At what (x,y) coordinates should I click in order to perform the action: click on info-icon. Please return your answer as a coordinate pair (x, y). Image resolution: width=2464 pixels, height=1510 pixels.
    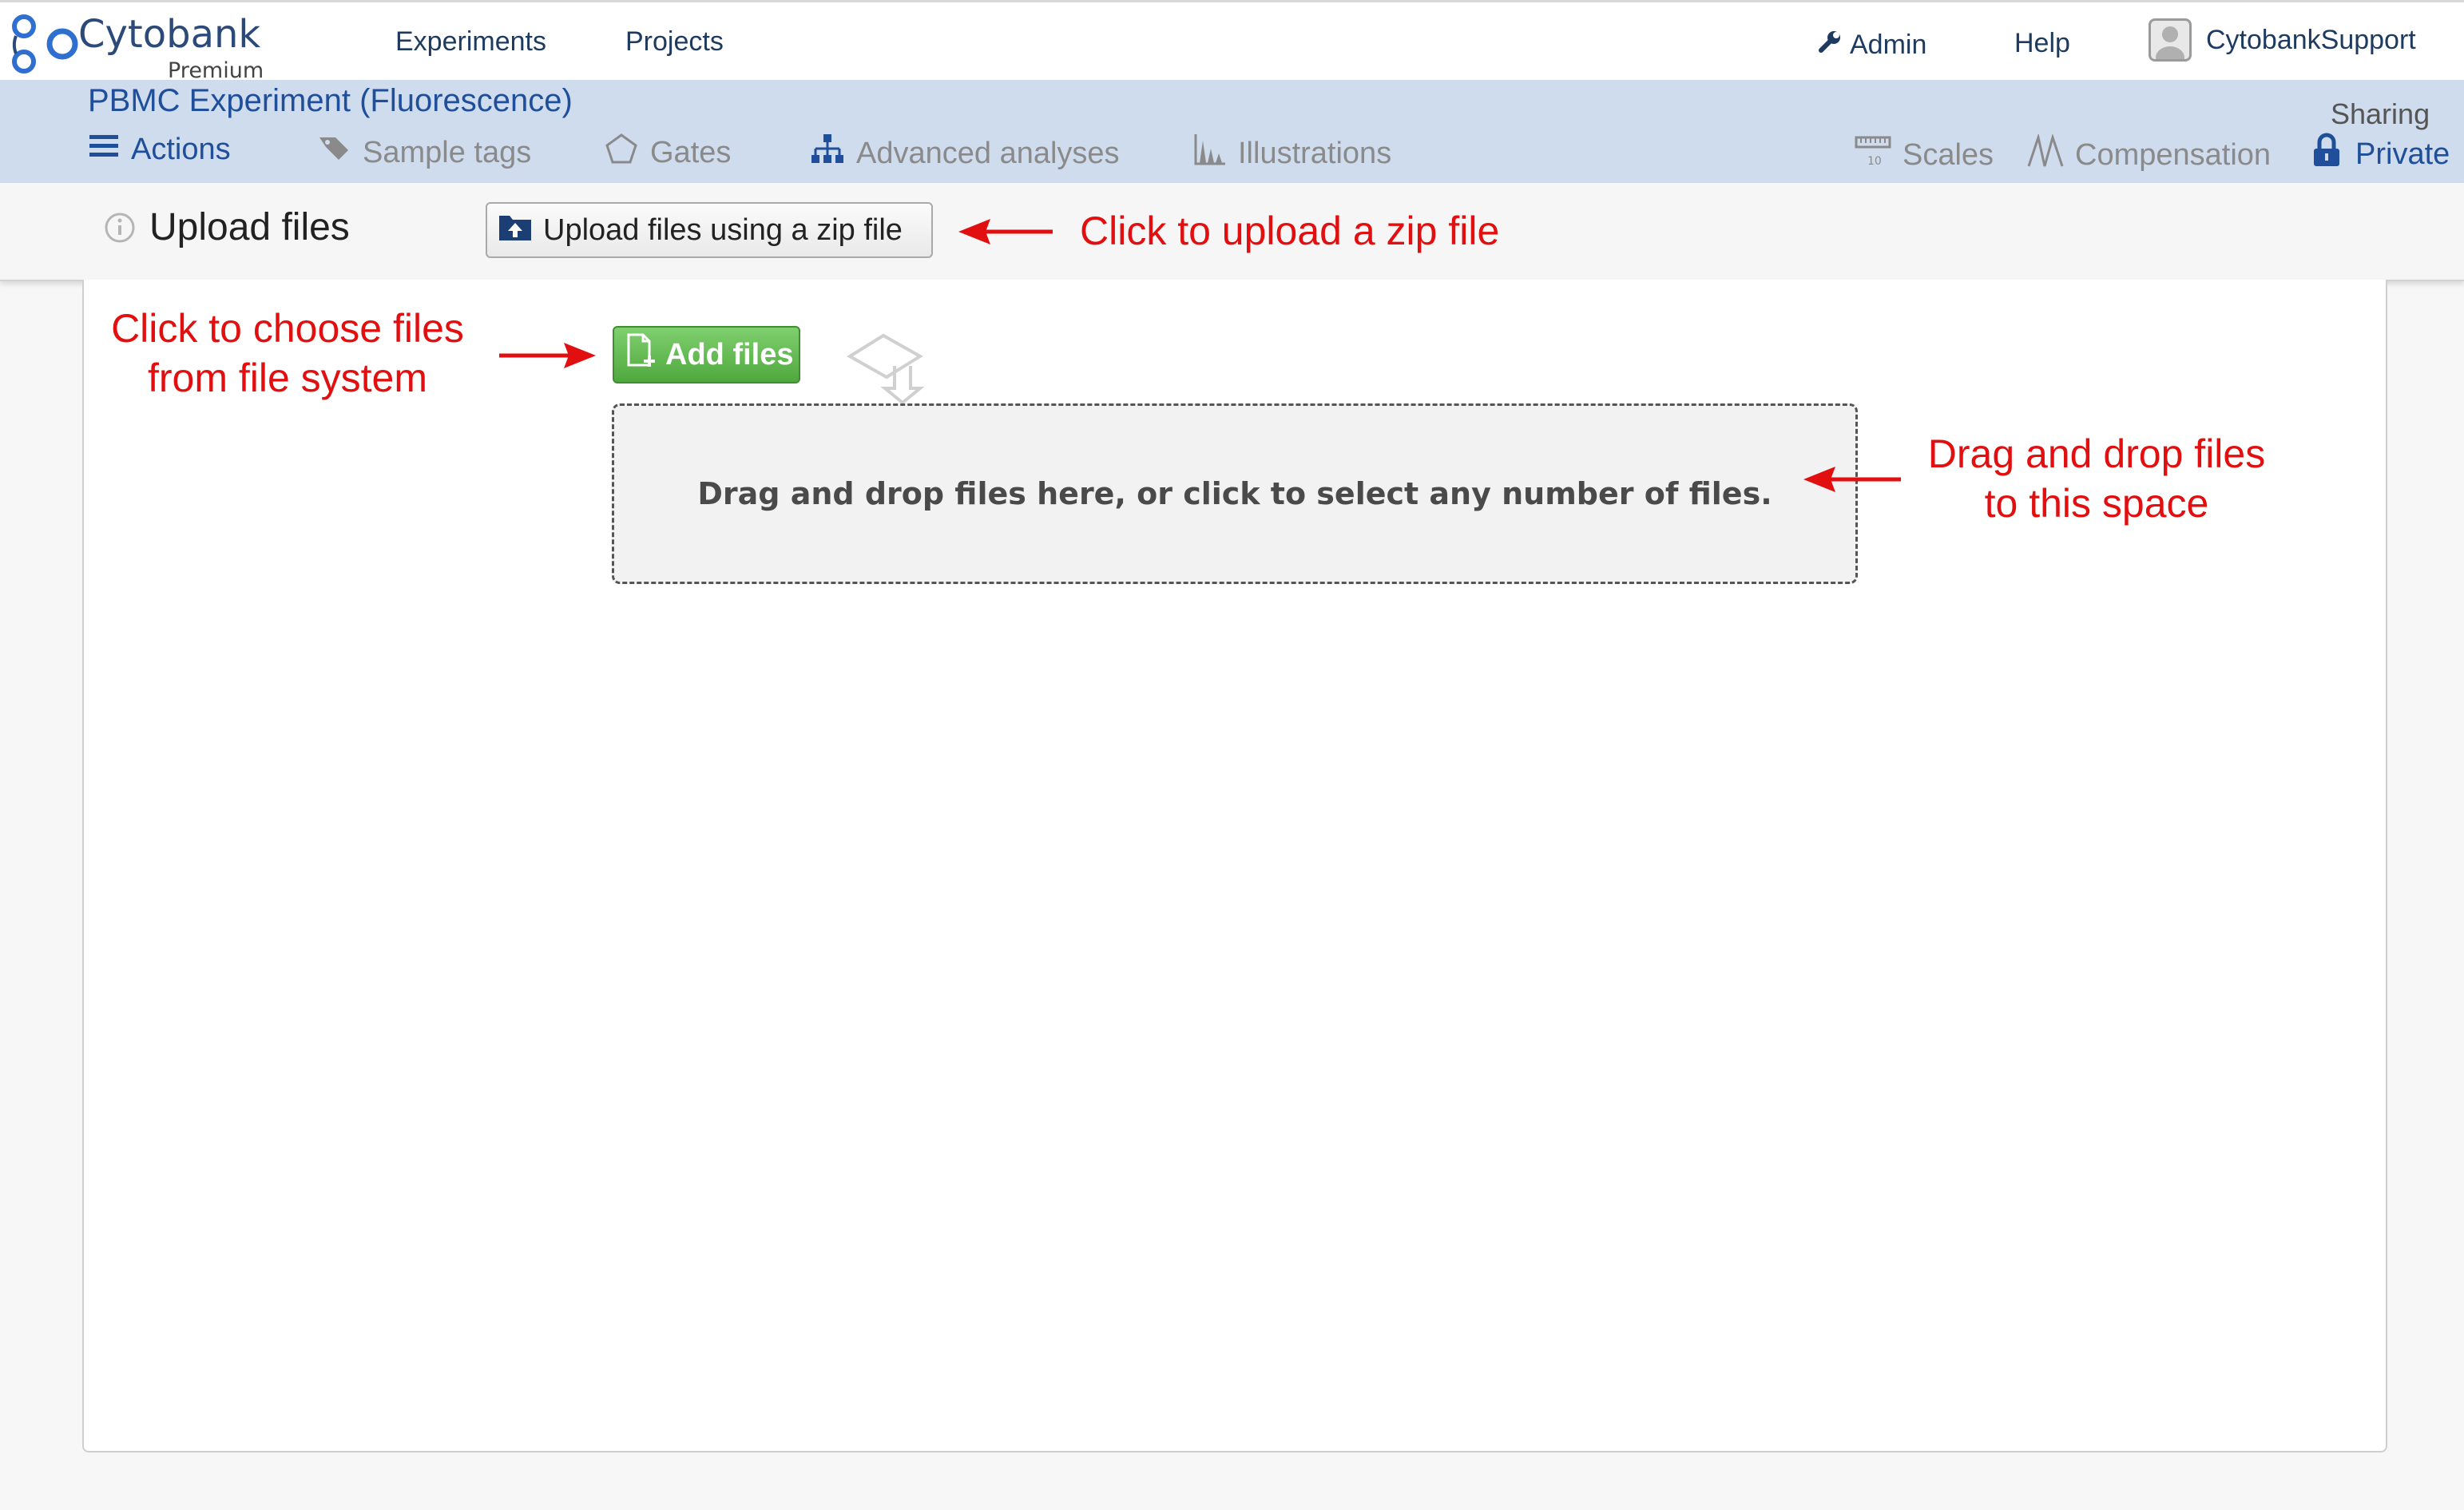
    Looking at the image, I should click on (120, 230).